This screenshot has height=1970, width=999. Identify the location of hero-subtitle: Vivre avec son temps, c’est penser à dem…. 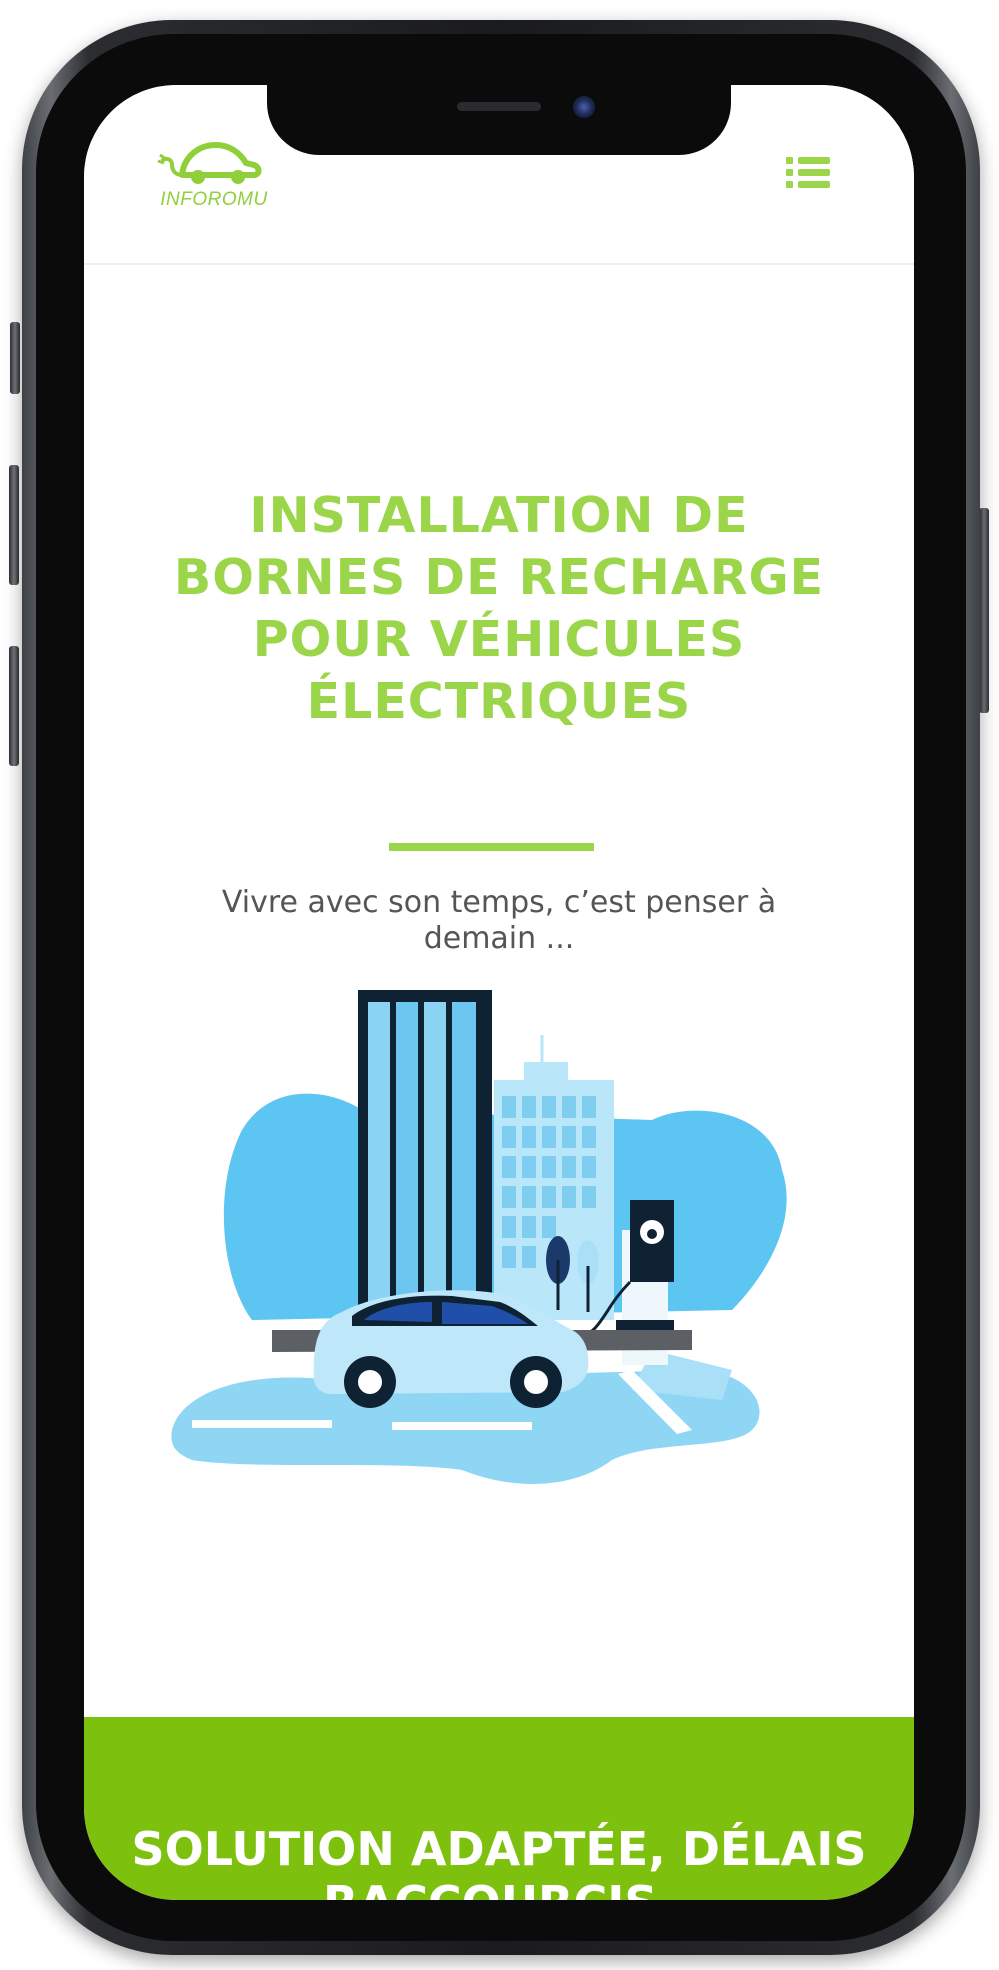
(499, 920).